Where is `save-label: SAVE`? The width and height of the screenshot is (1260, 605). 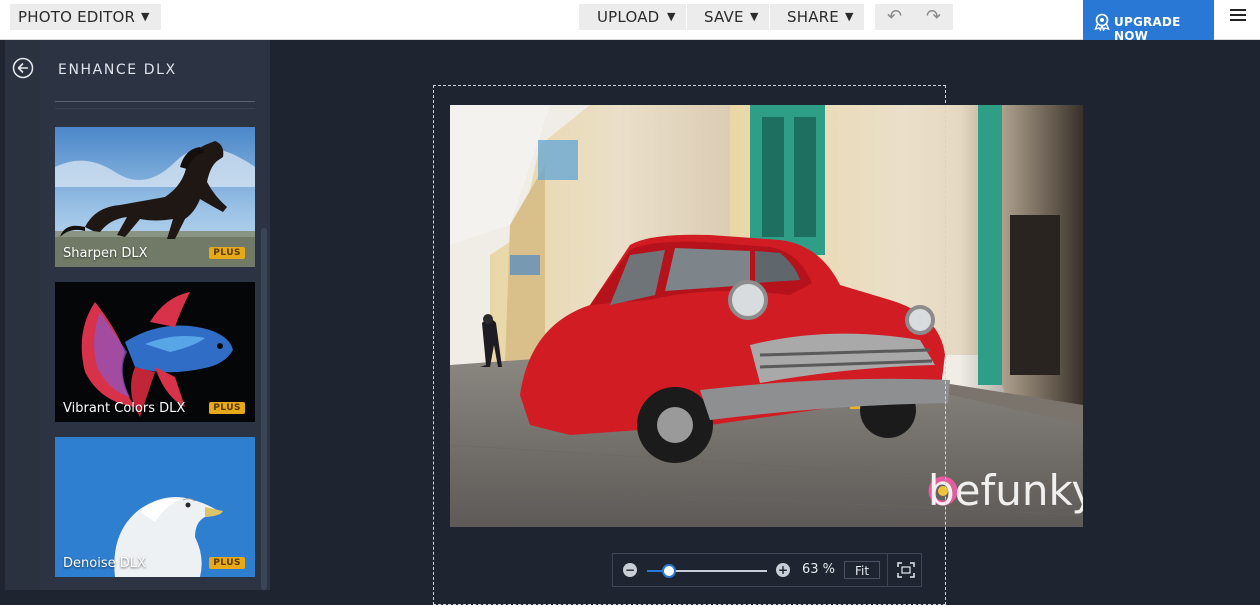
save-label: SAVE is located at coordinates (724, 17).